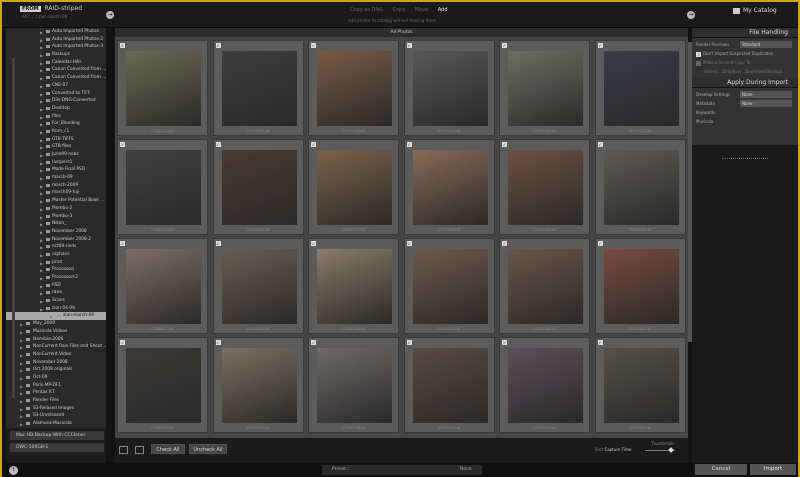 The image size is (800, 477). What do you see at coordinates (56, 355) in the screenshot?
I see `folder-item: ▶ NonCurrent Video` at bounding box center [56, 355].